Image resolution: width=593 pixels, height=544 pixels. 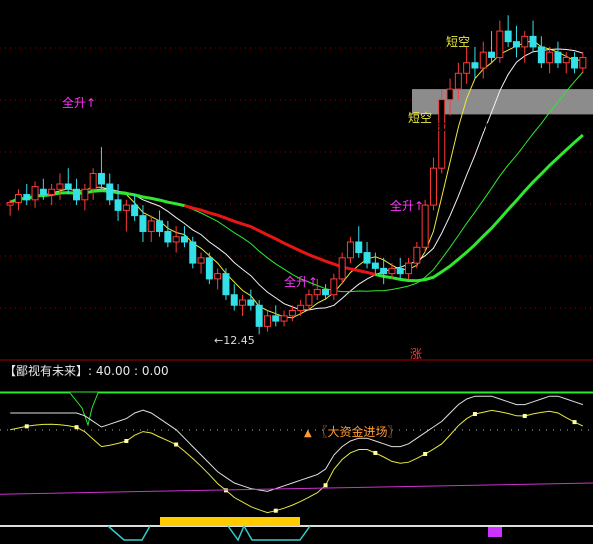 I want to click on annotation-big-money: ▲ 〖大资金进场〗, so click(x=352, y=431).